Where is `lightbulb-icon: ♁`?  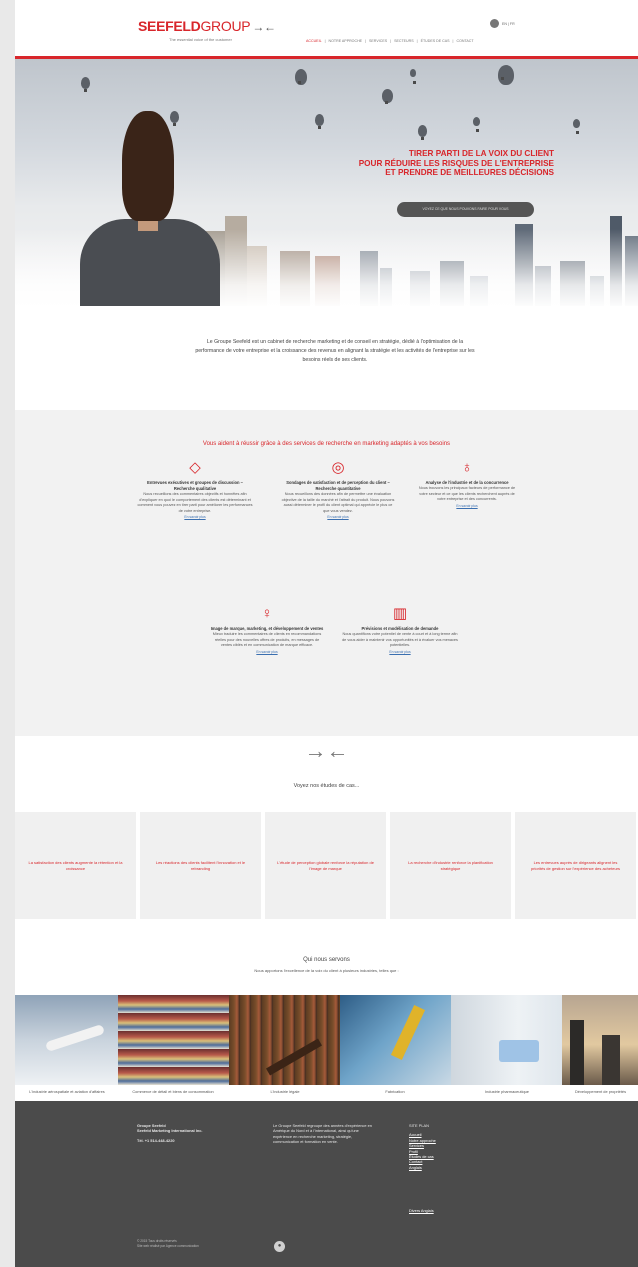
lightbulb-icon: ♁ is located at coordinates (467, 467).